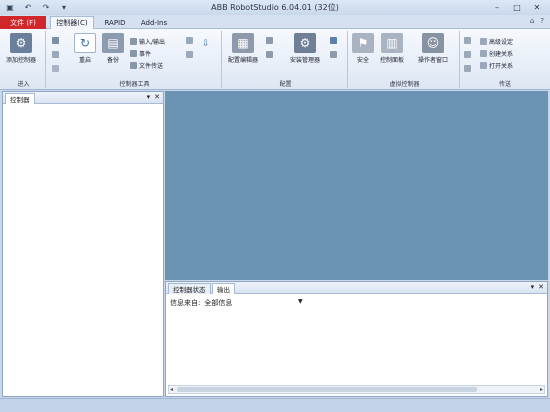 This screenshot has height=412, width=550. I want to click on safety-button: ⚑ 安全, so click(363, 48).